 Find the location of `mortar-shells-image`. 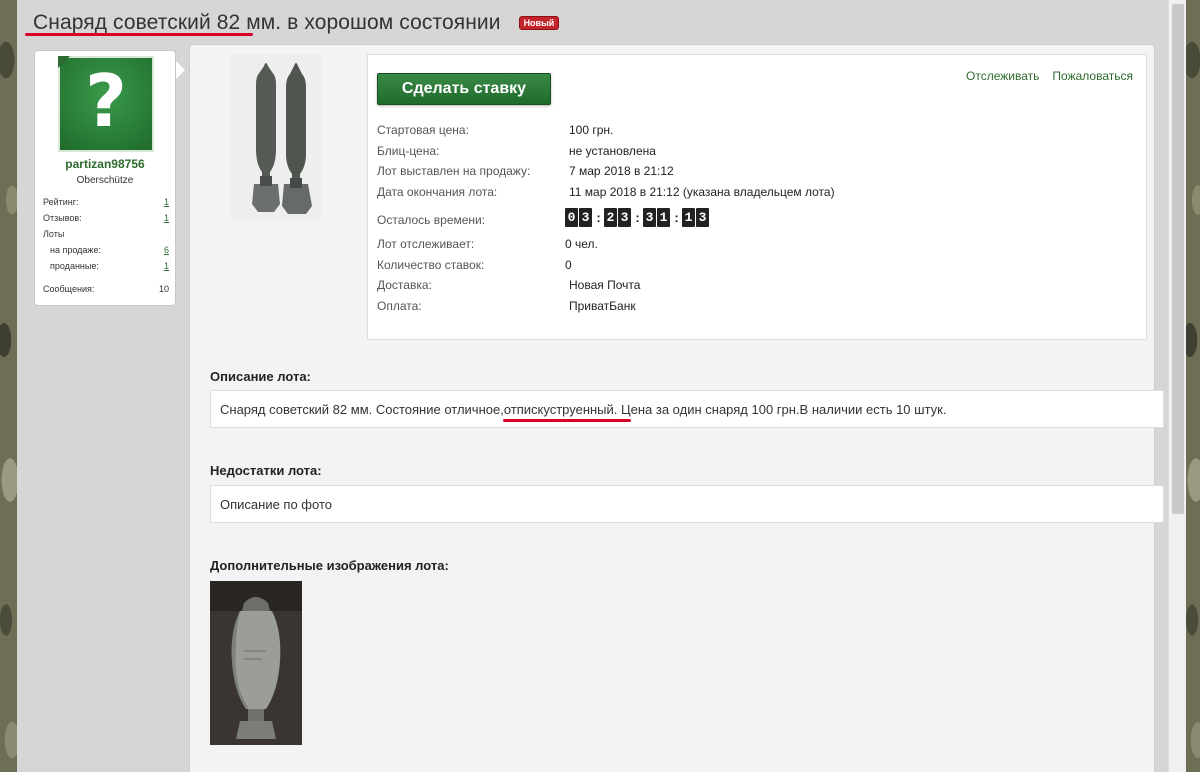

mortar-shells-image is located at coordinates (276, 136).